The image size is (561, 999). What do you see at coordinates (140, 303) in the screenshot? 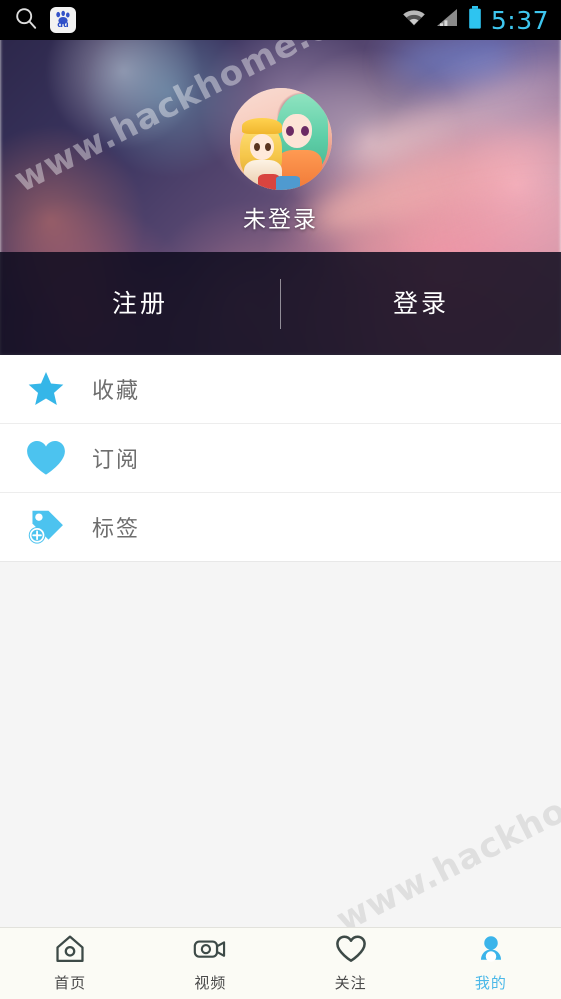
I see `register-button: 注册` at bounding box center [140, 303].